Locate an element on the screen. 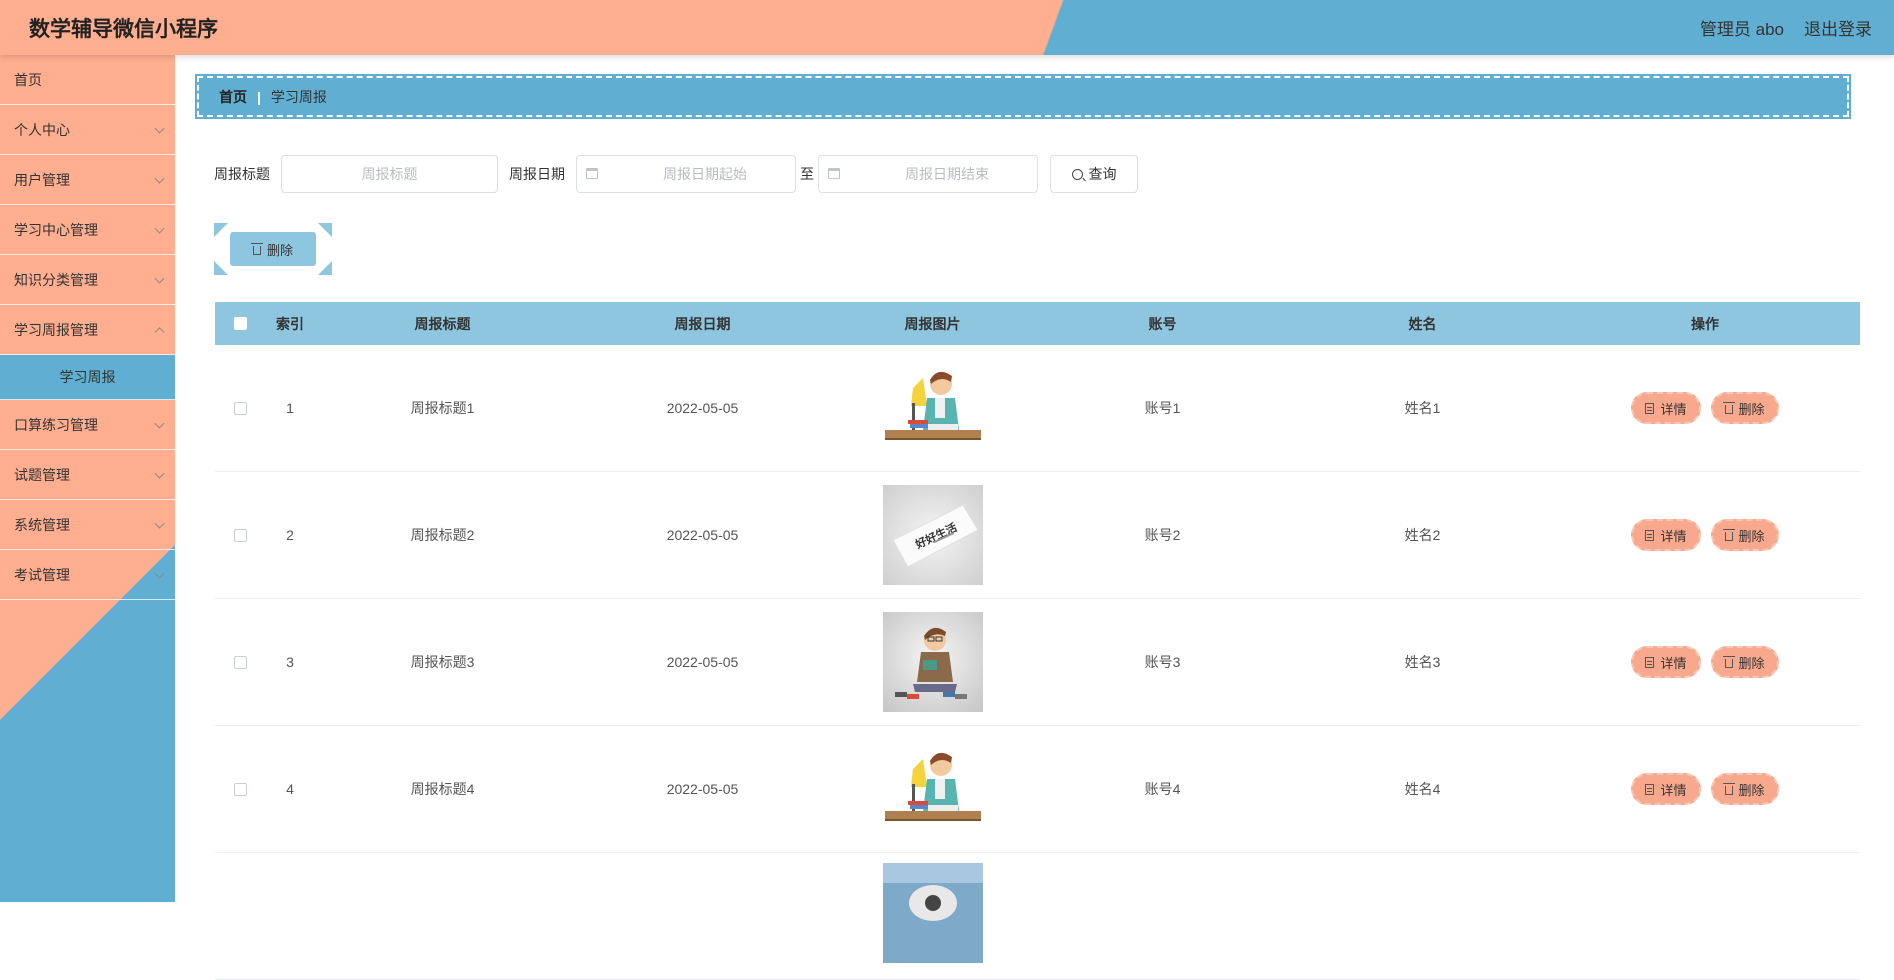  date-end-picker is located at coordinates (928, 174).